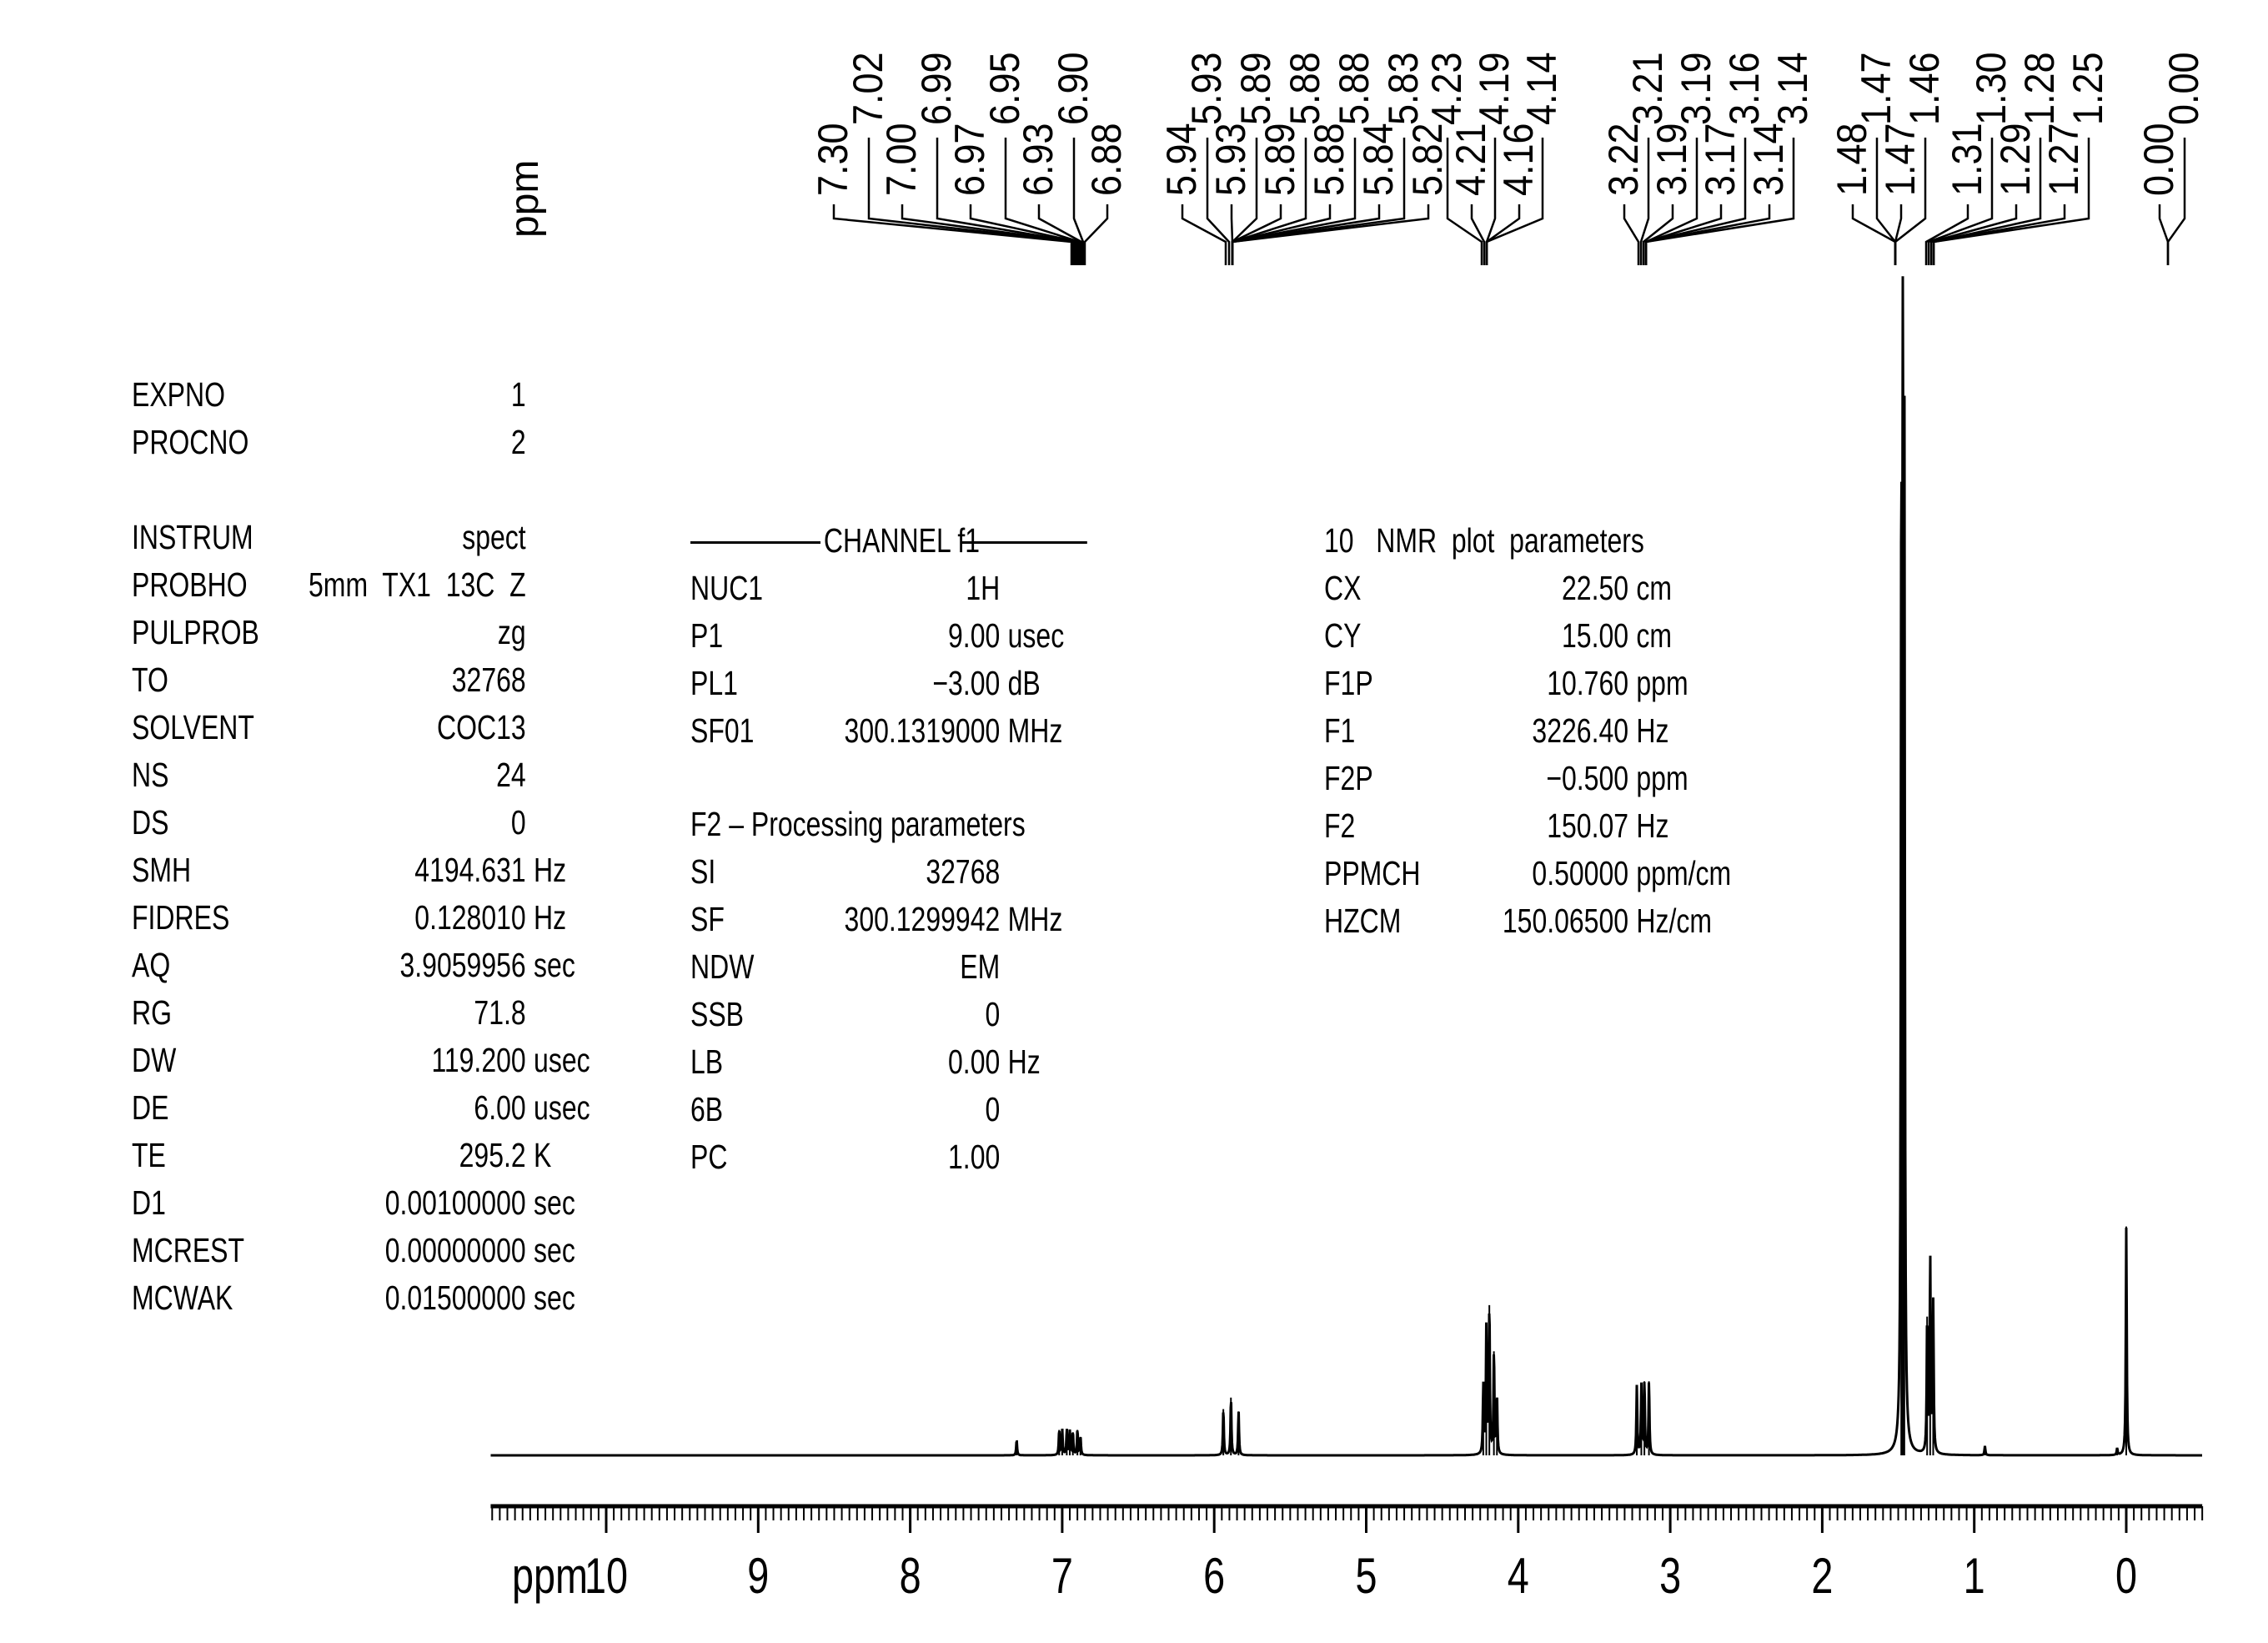 Image resolution: width=2268 pixels, height=1643 pixels. What do you see at coordinates (1670, 1576) in the screenshot?
I see `x-tick-label: 3` at bounding box center [1670, 1576].